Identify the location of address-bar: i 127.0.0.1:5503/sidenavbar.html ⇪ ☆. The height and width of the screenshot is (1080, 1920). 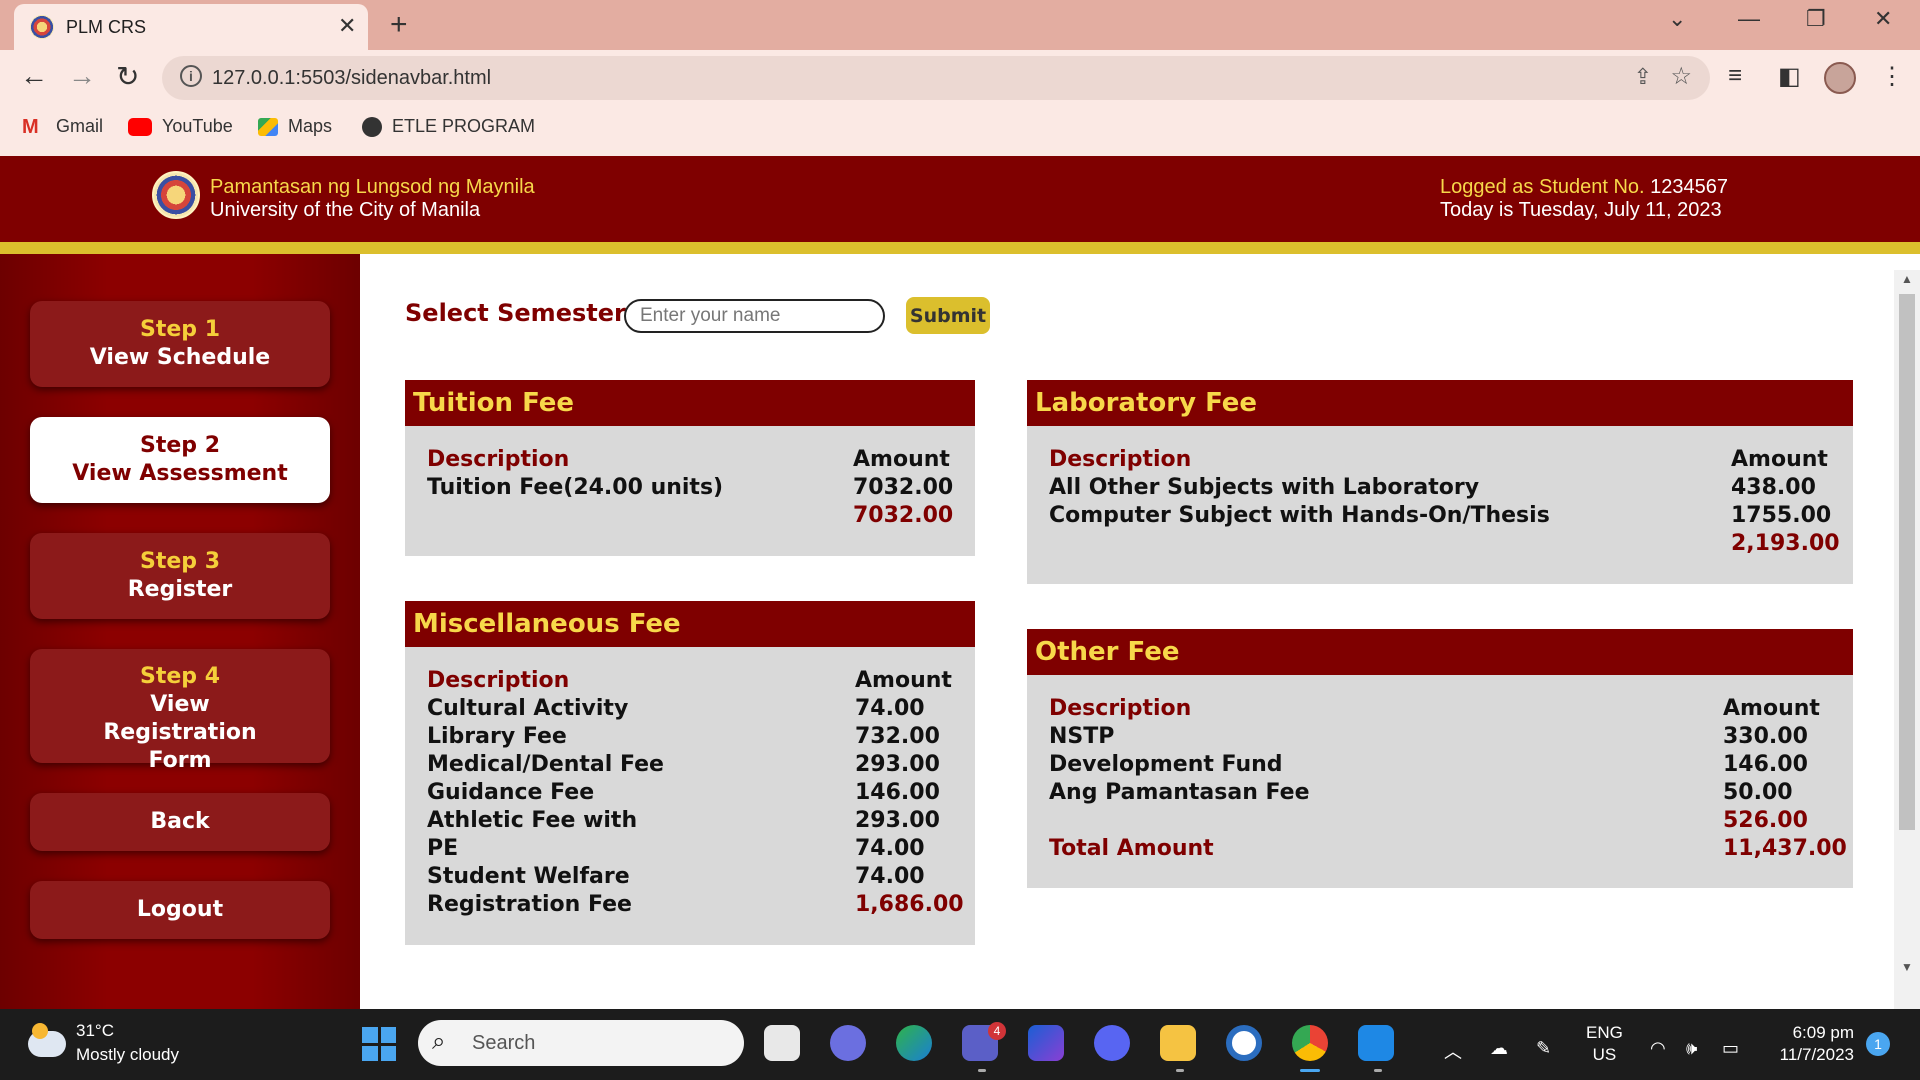
(936, 78).